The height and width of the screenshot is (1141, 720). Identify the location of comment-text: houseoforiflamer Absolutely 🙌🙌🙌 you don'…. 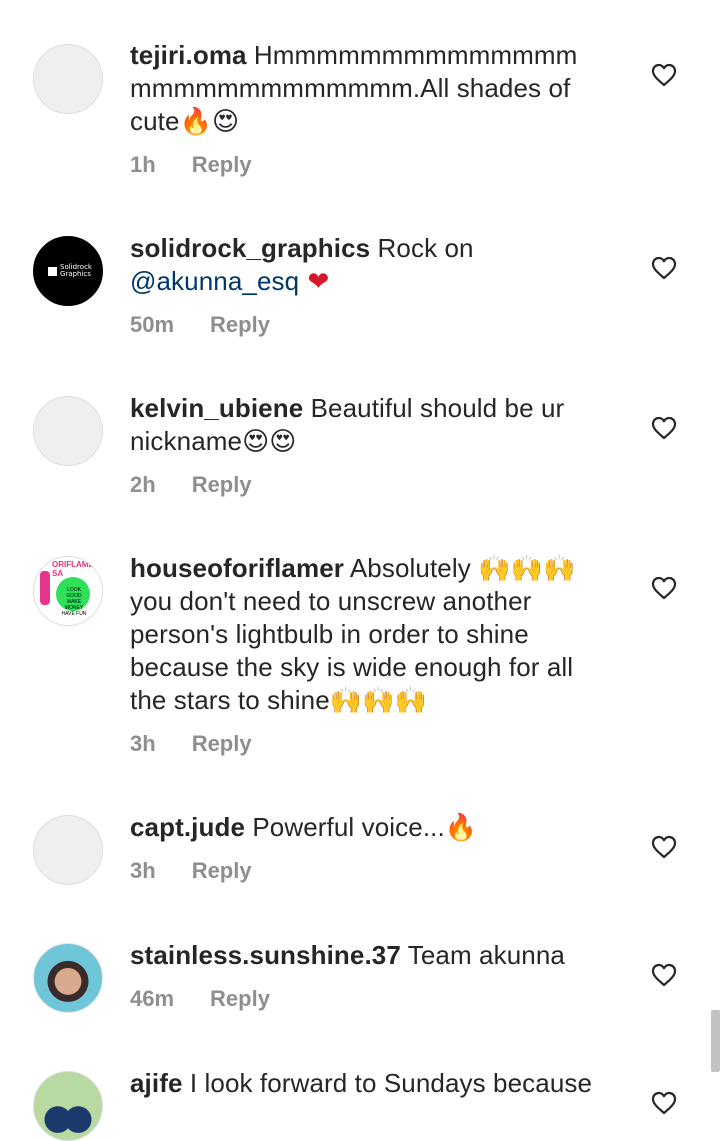
(371, 634).